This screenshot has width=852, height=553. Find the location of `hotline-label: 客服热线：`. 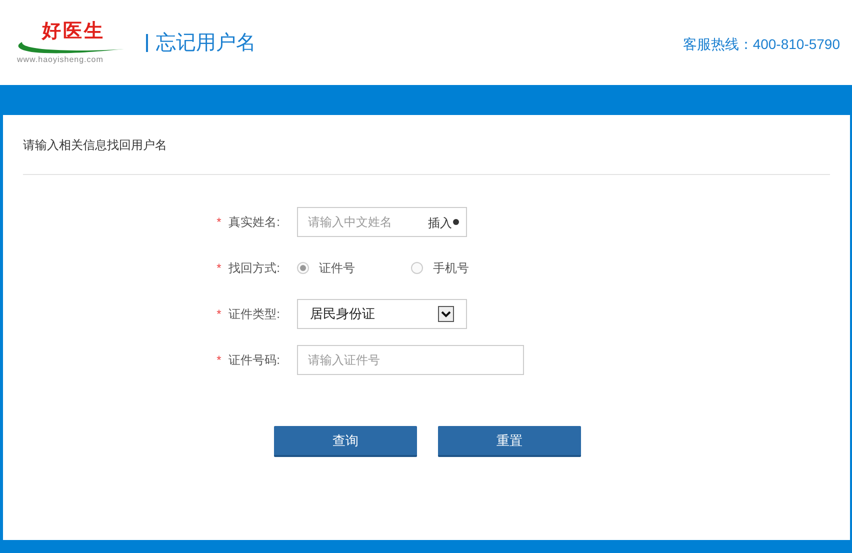

hotline-label: 客服热线： is located at coordinates (717, 44).